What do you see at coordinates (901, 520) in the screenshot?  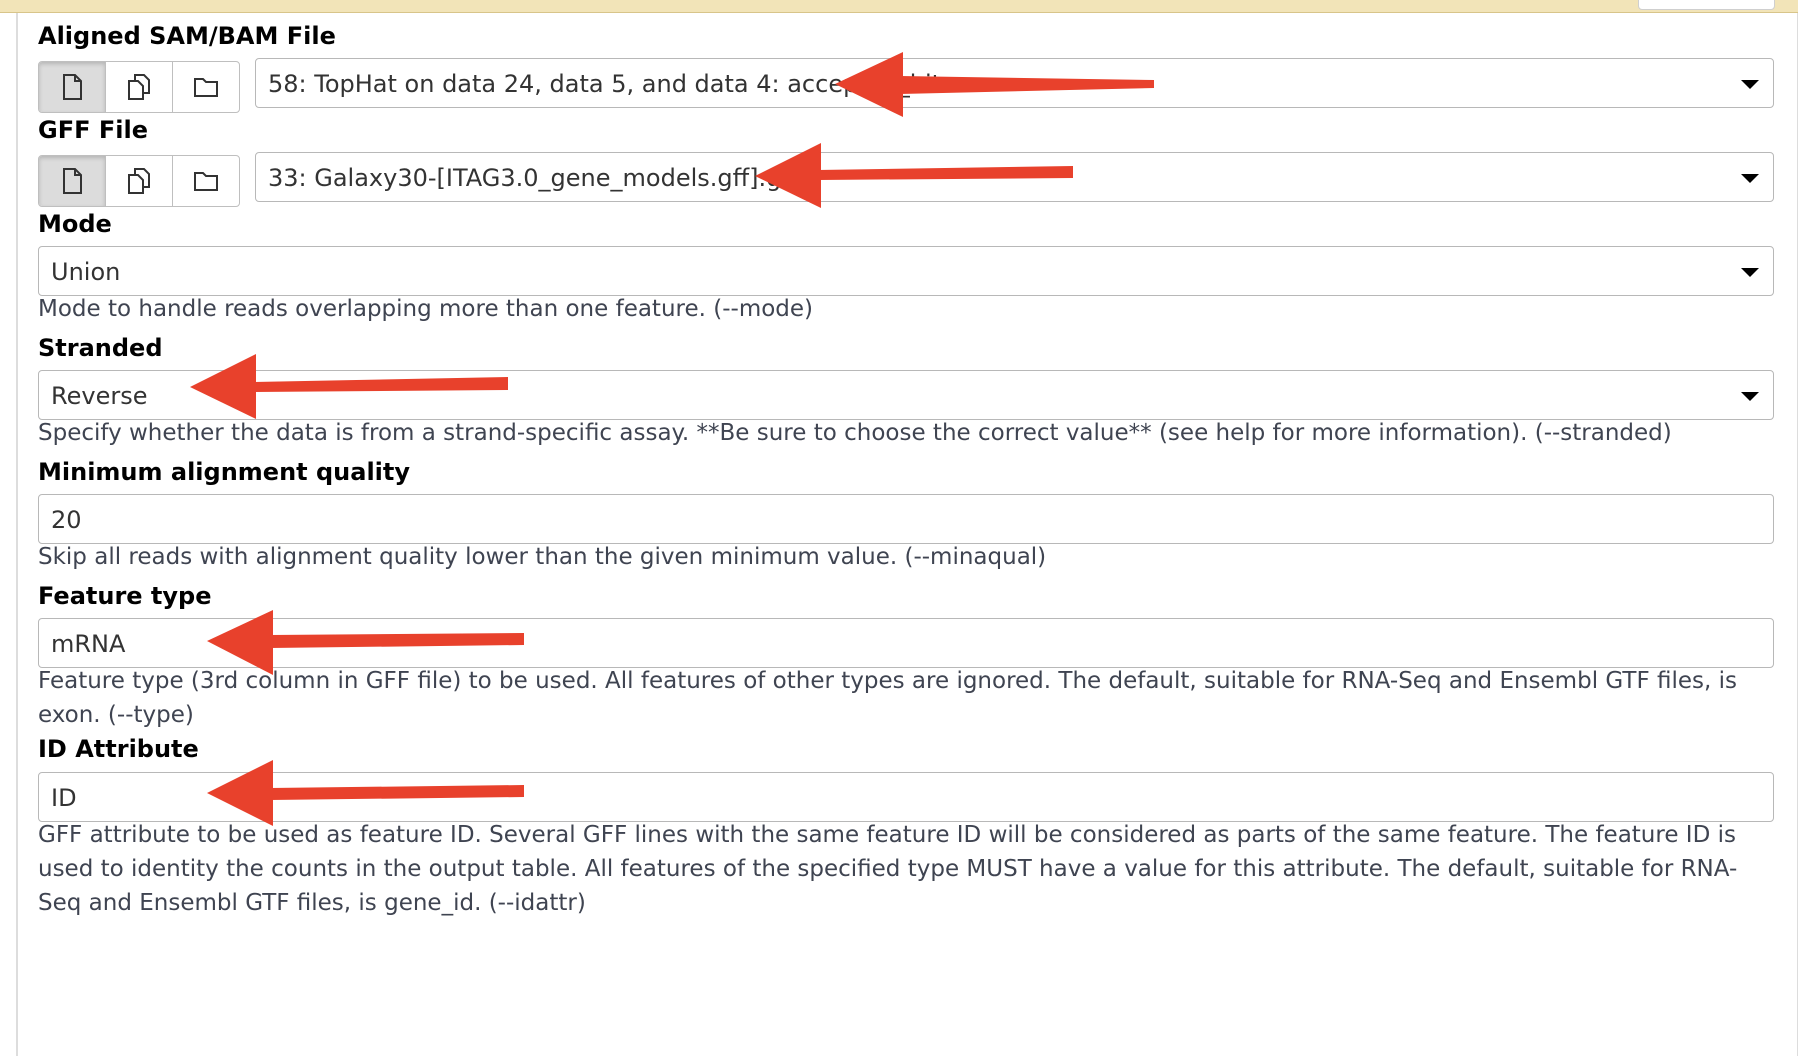 I see `minqual-input` at bounding box center [901, 520].